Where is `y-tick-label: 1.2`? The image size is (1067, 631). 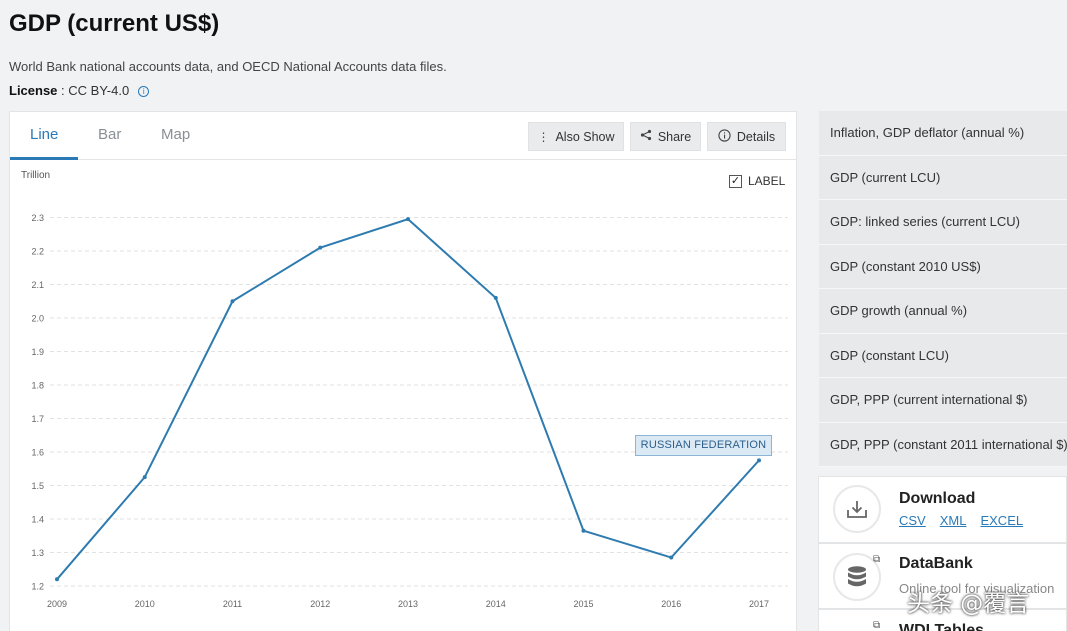 y-tick-label: 1.2 is located at coordinates (37, 587).